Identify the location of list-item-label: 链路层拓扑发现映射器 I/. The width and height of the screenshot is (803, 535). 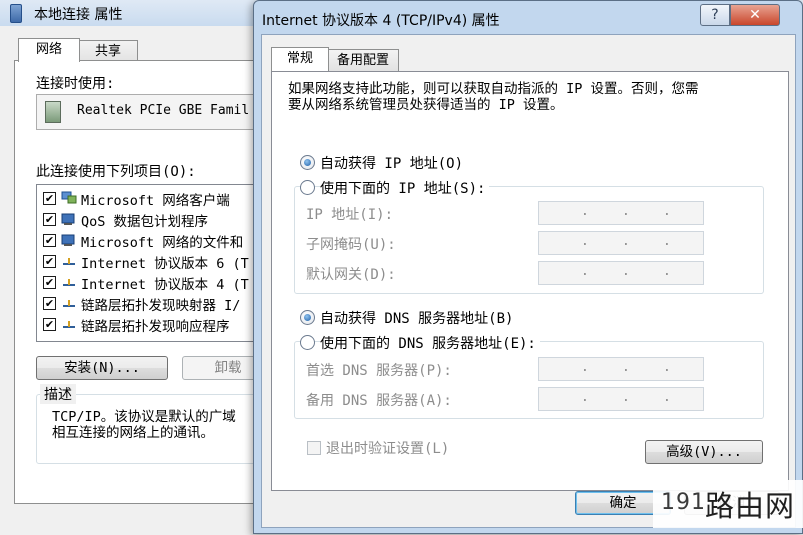
(161, 306).